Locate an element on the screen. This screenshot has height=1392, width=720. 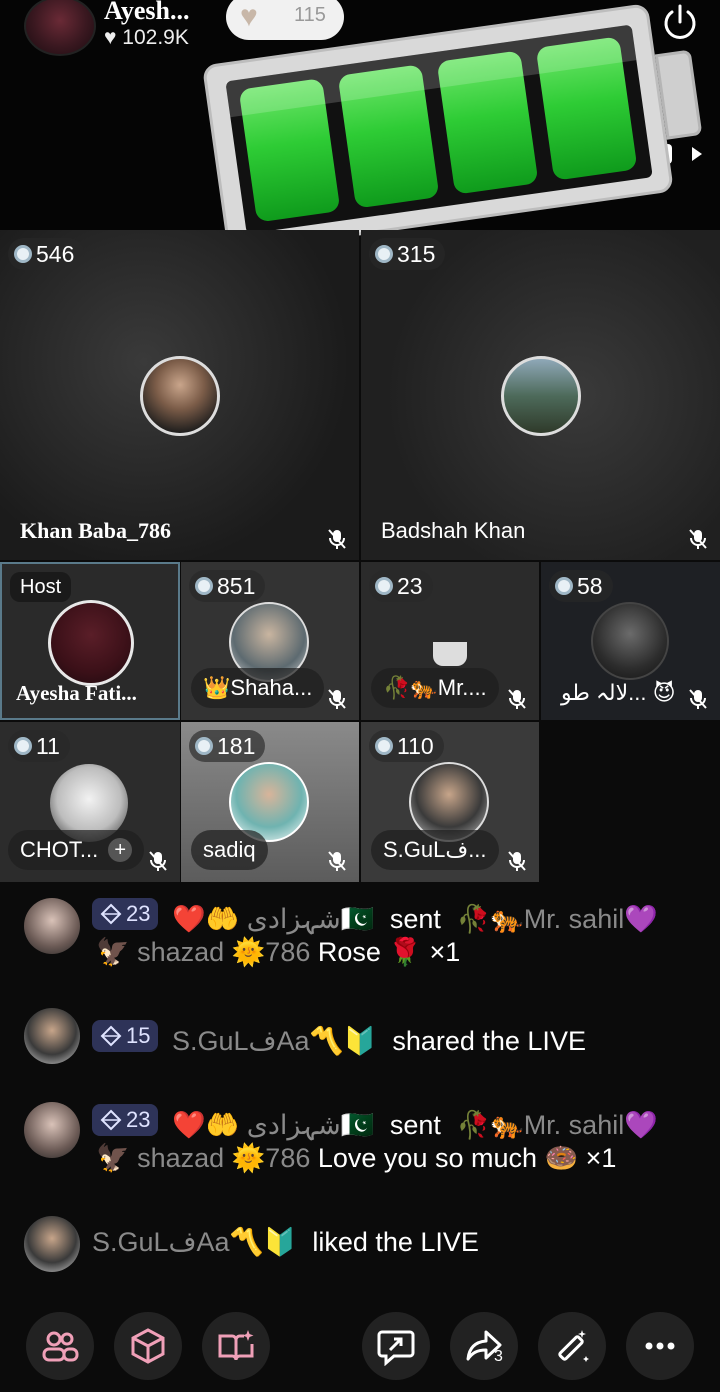
cube-icon is located at coordinates (148, 1346).